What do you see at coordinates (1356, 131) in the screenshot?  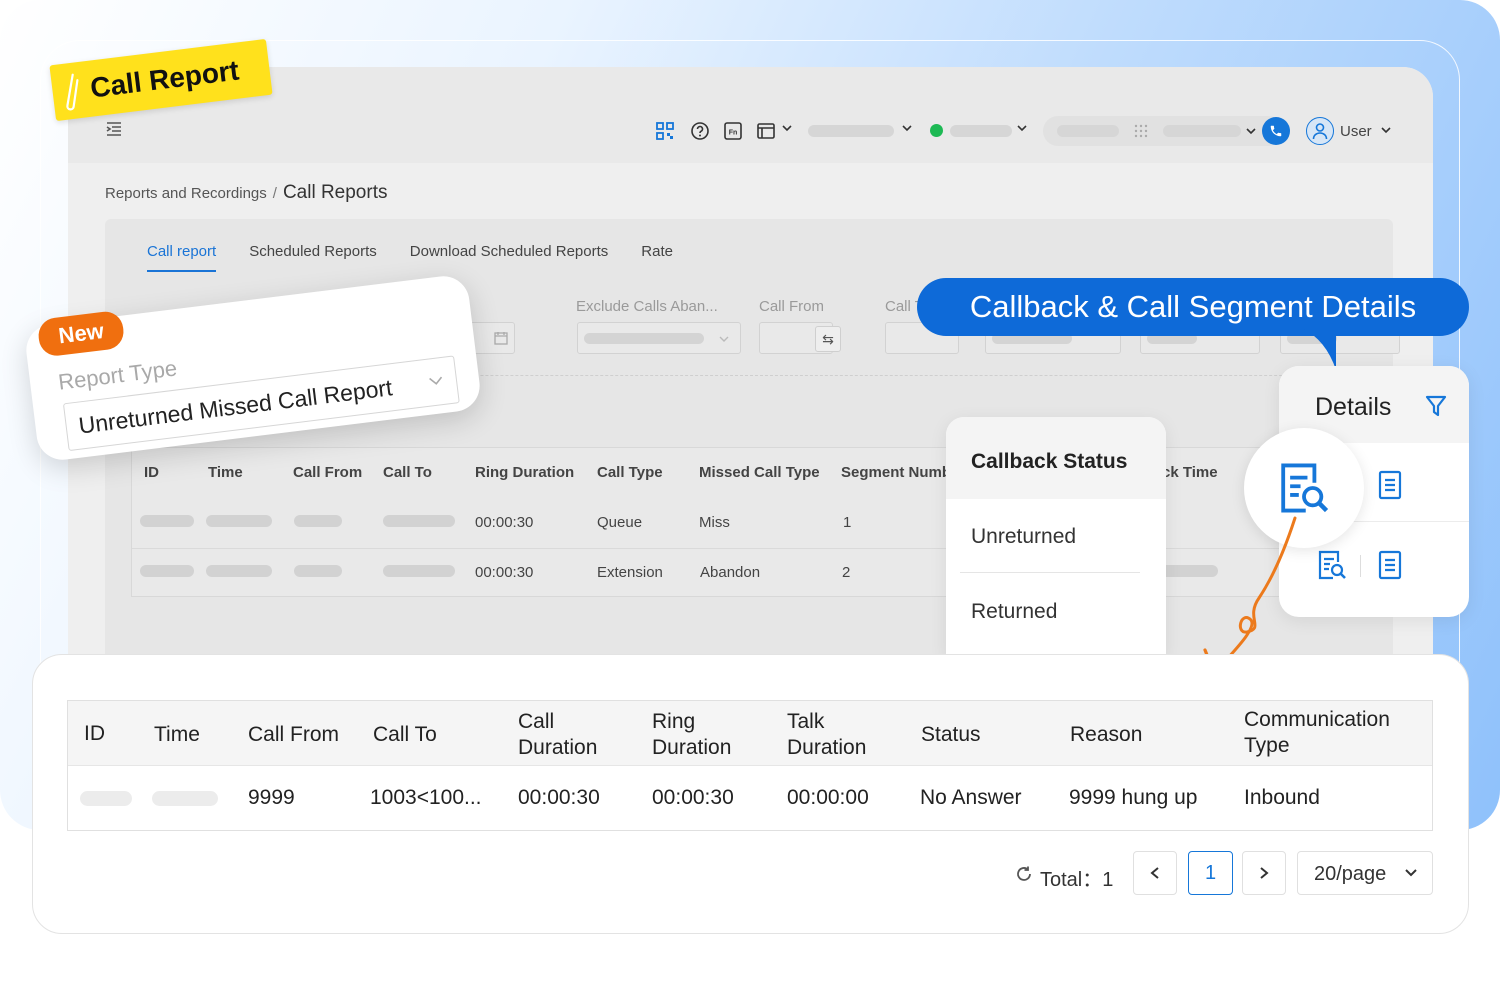 I see `user-menu-label: User` at bounding box center [1356, 131].